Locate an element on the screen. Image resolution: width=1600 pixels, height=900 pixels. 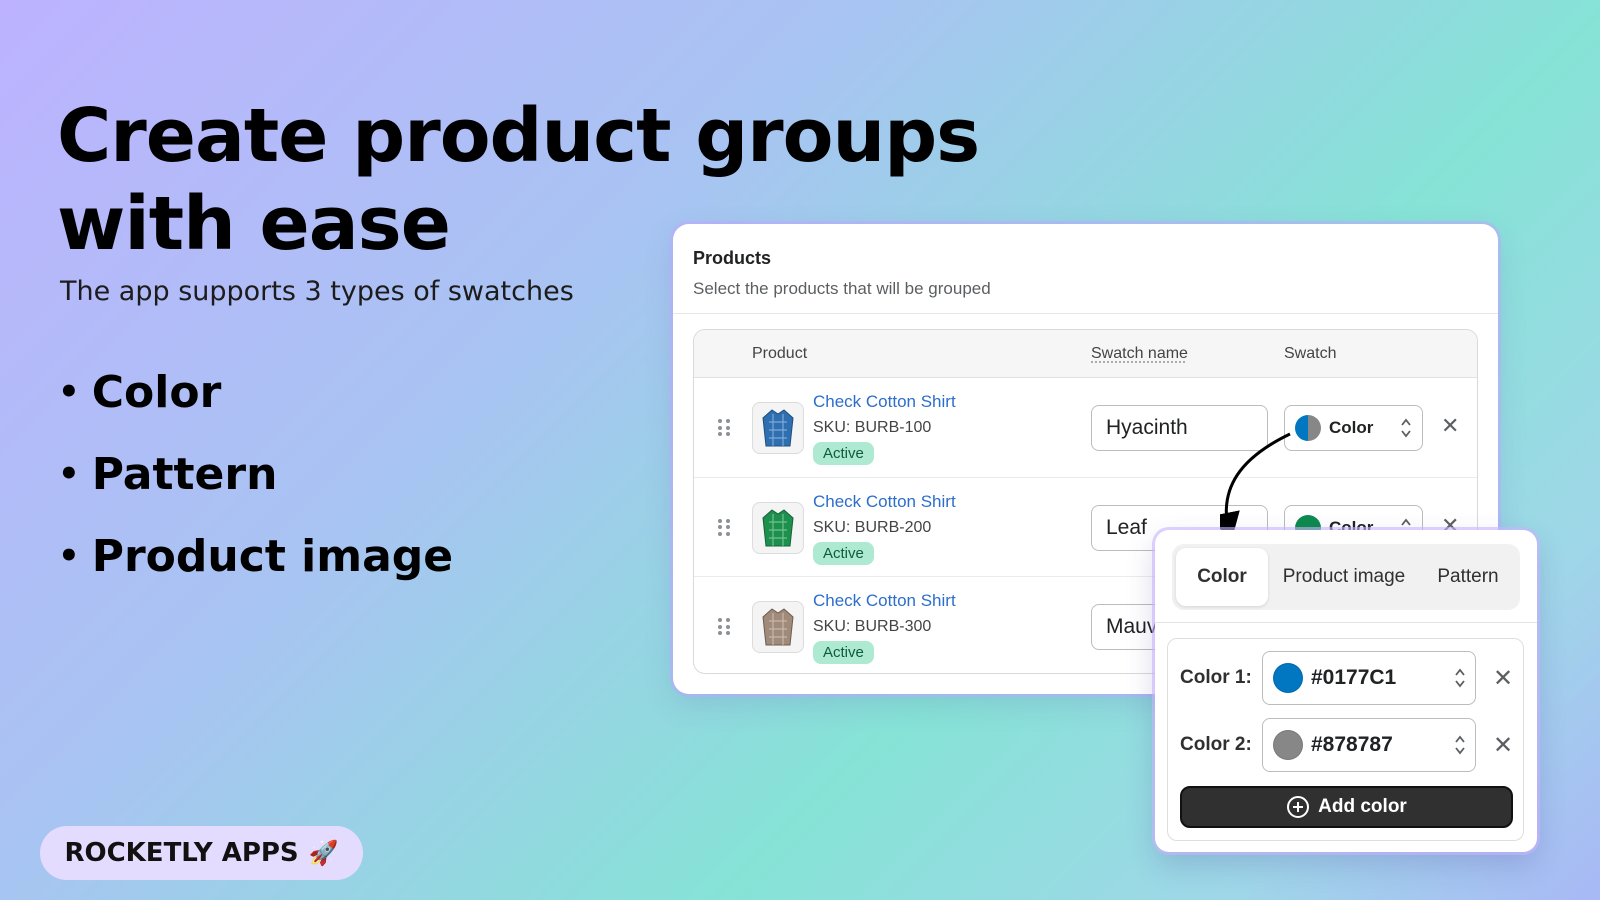
product-sku: SKU: BURB-300 is located at coordinates (872, 626).